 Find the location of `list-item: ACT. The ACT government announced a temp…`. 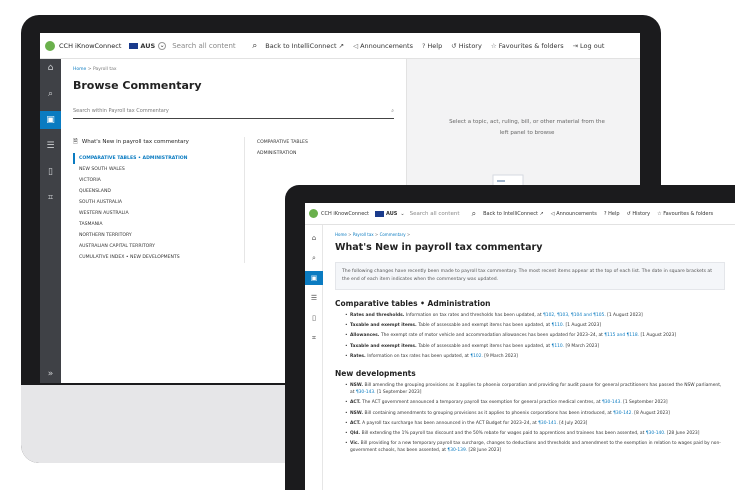

list-item: ACT. The ACT government announced a temp… is located at coordinates (535, 402).